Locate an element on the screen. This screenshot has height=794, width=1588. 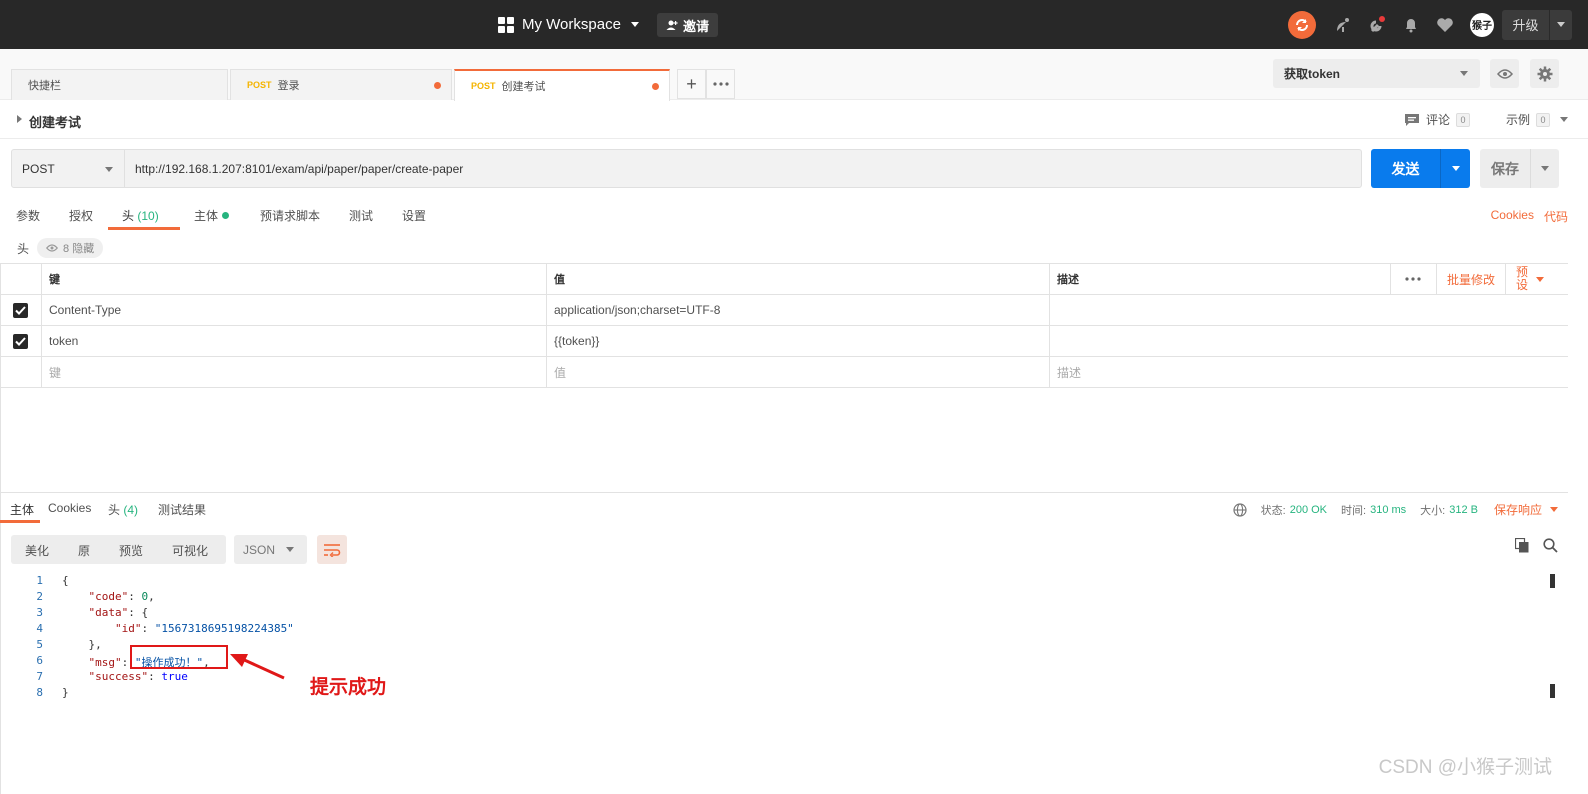
invite-button: 邀请 is located at coordinates (688, 25).